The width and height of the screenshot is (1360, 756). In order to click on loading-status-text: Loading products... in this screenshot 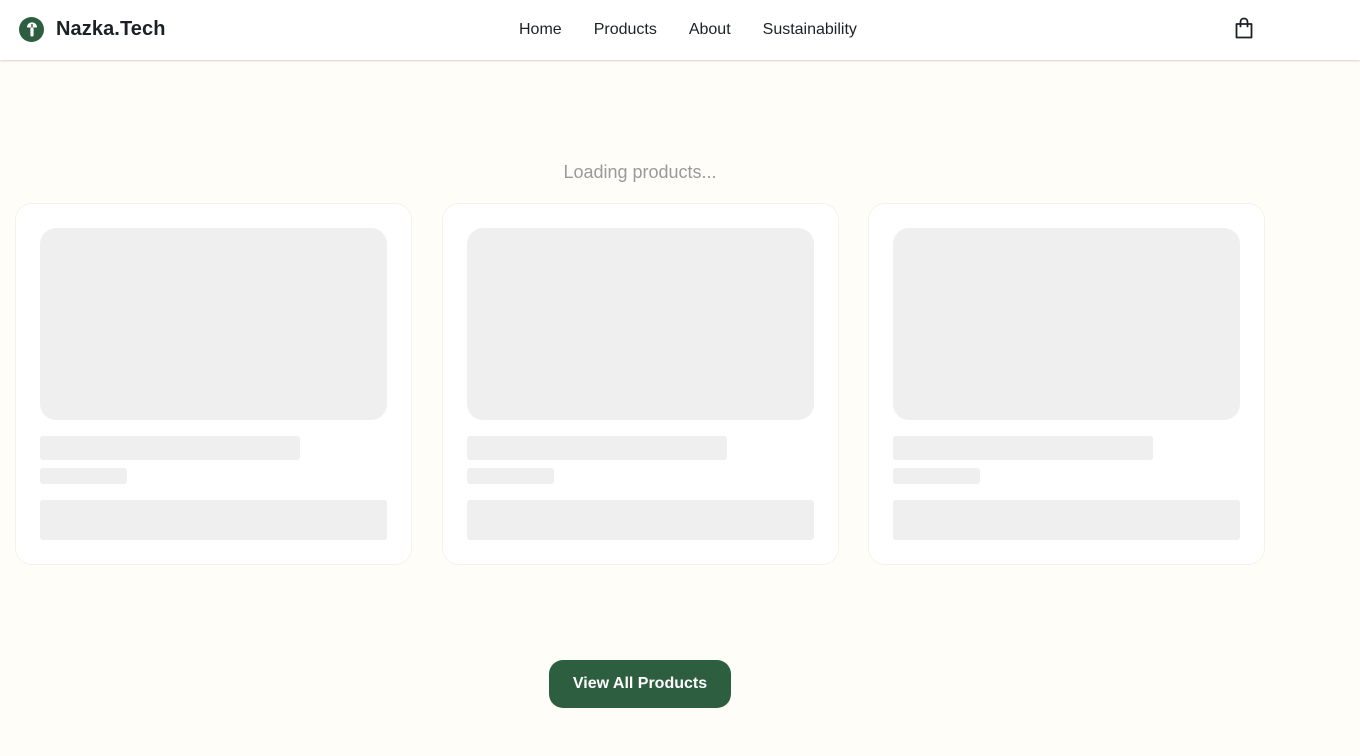, I will do `click(640, 172)`.